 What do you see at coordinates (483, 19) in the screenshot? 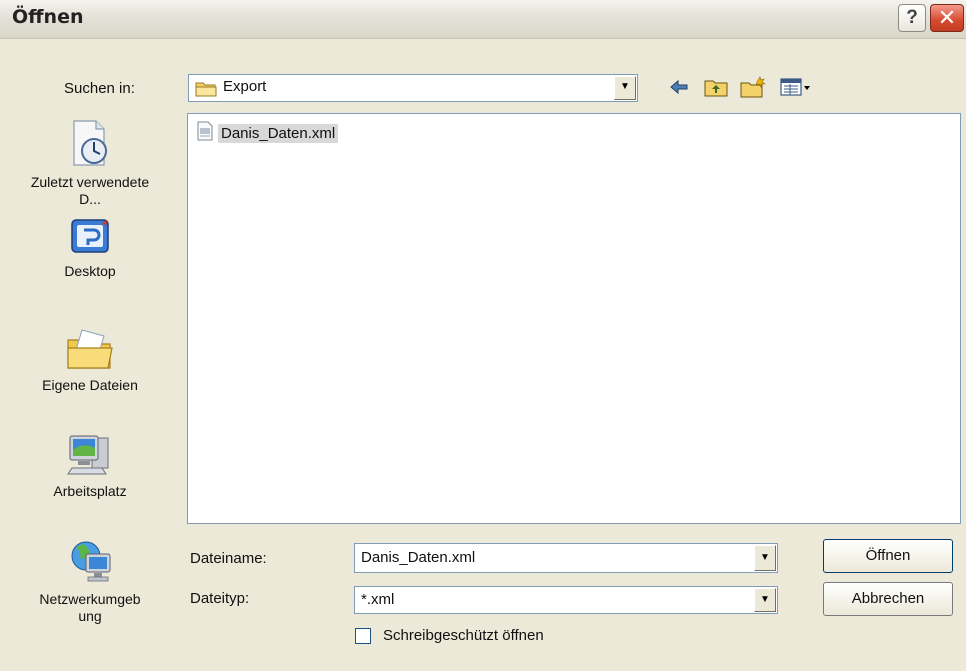
I see `title-bar: Öffnen ? ✕` at bounding box center [483, 19].